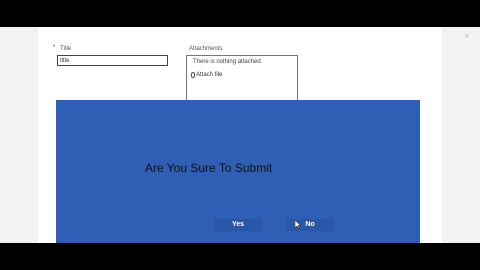 The image size is (480, 270). Describe the element at coordinates (298, 224) in the screenshot. I see `mouse-pointer-icon` at that location.